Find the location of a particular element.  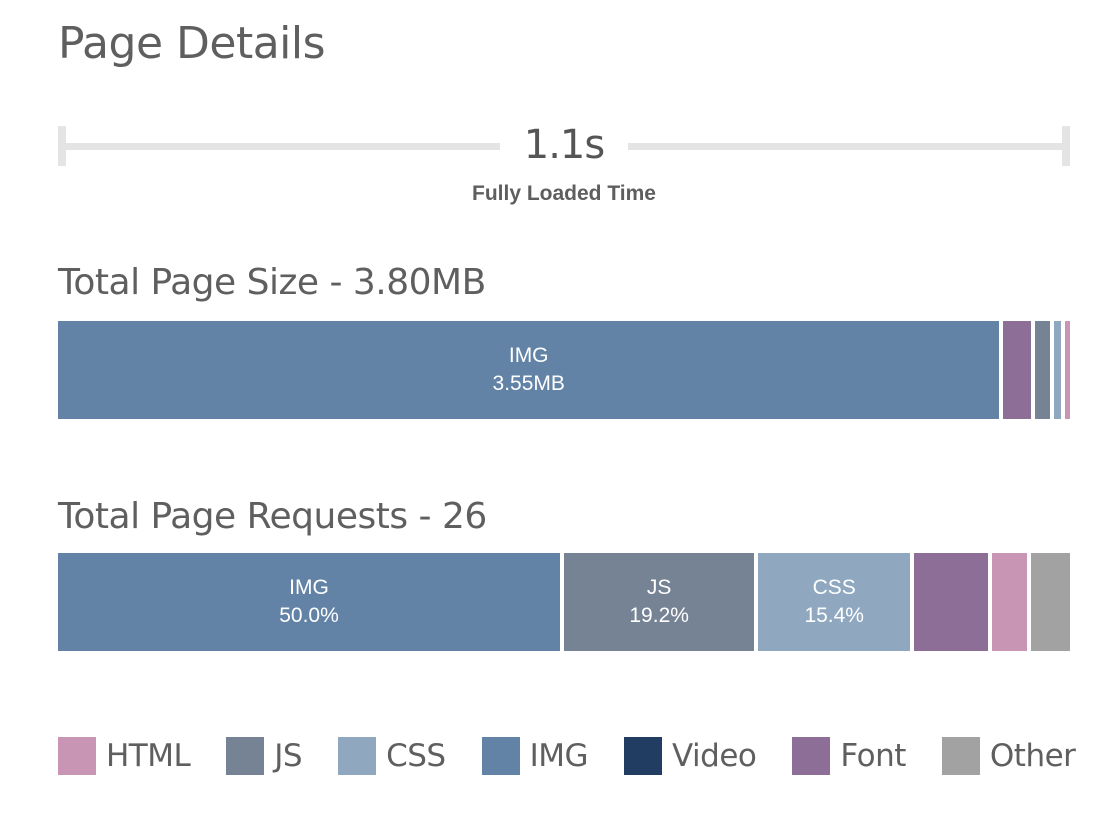

page-requests-title: Total Page Requests - 26 is located at coordinates (272, 516).